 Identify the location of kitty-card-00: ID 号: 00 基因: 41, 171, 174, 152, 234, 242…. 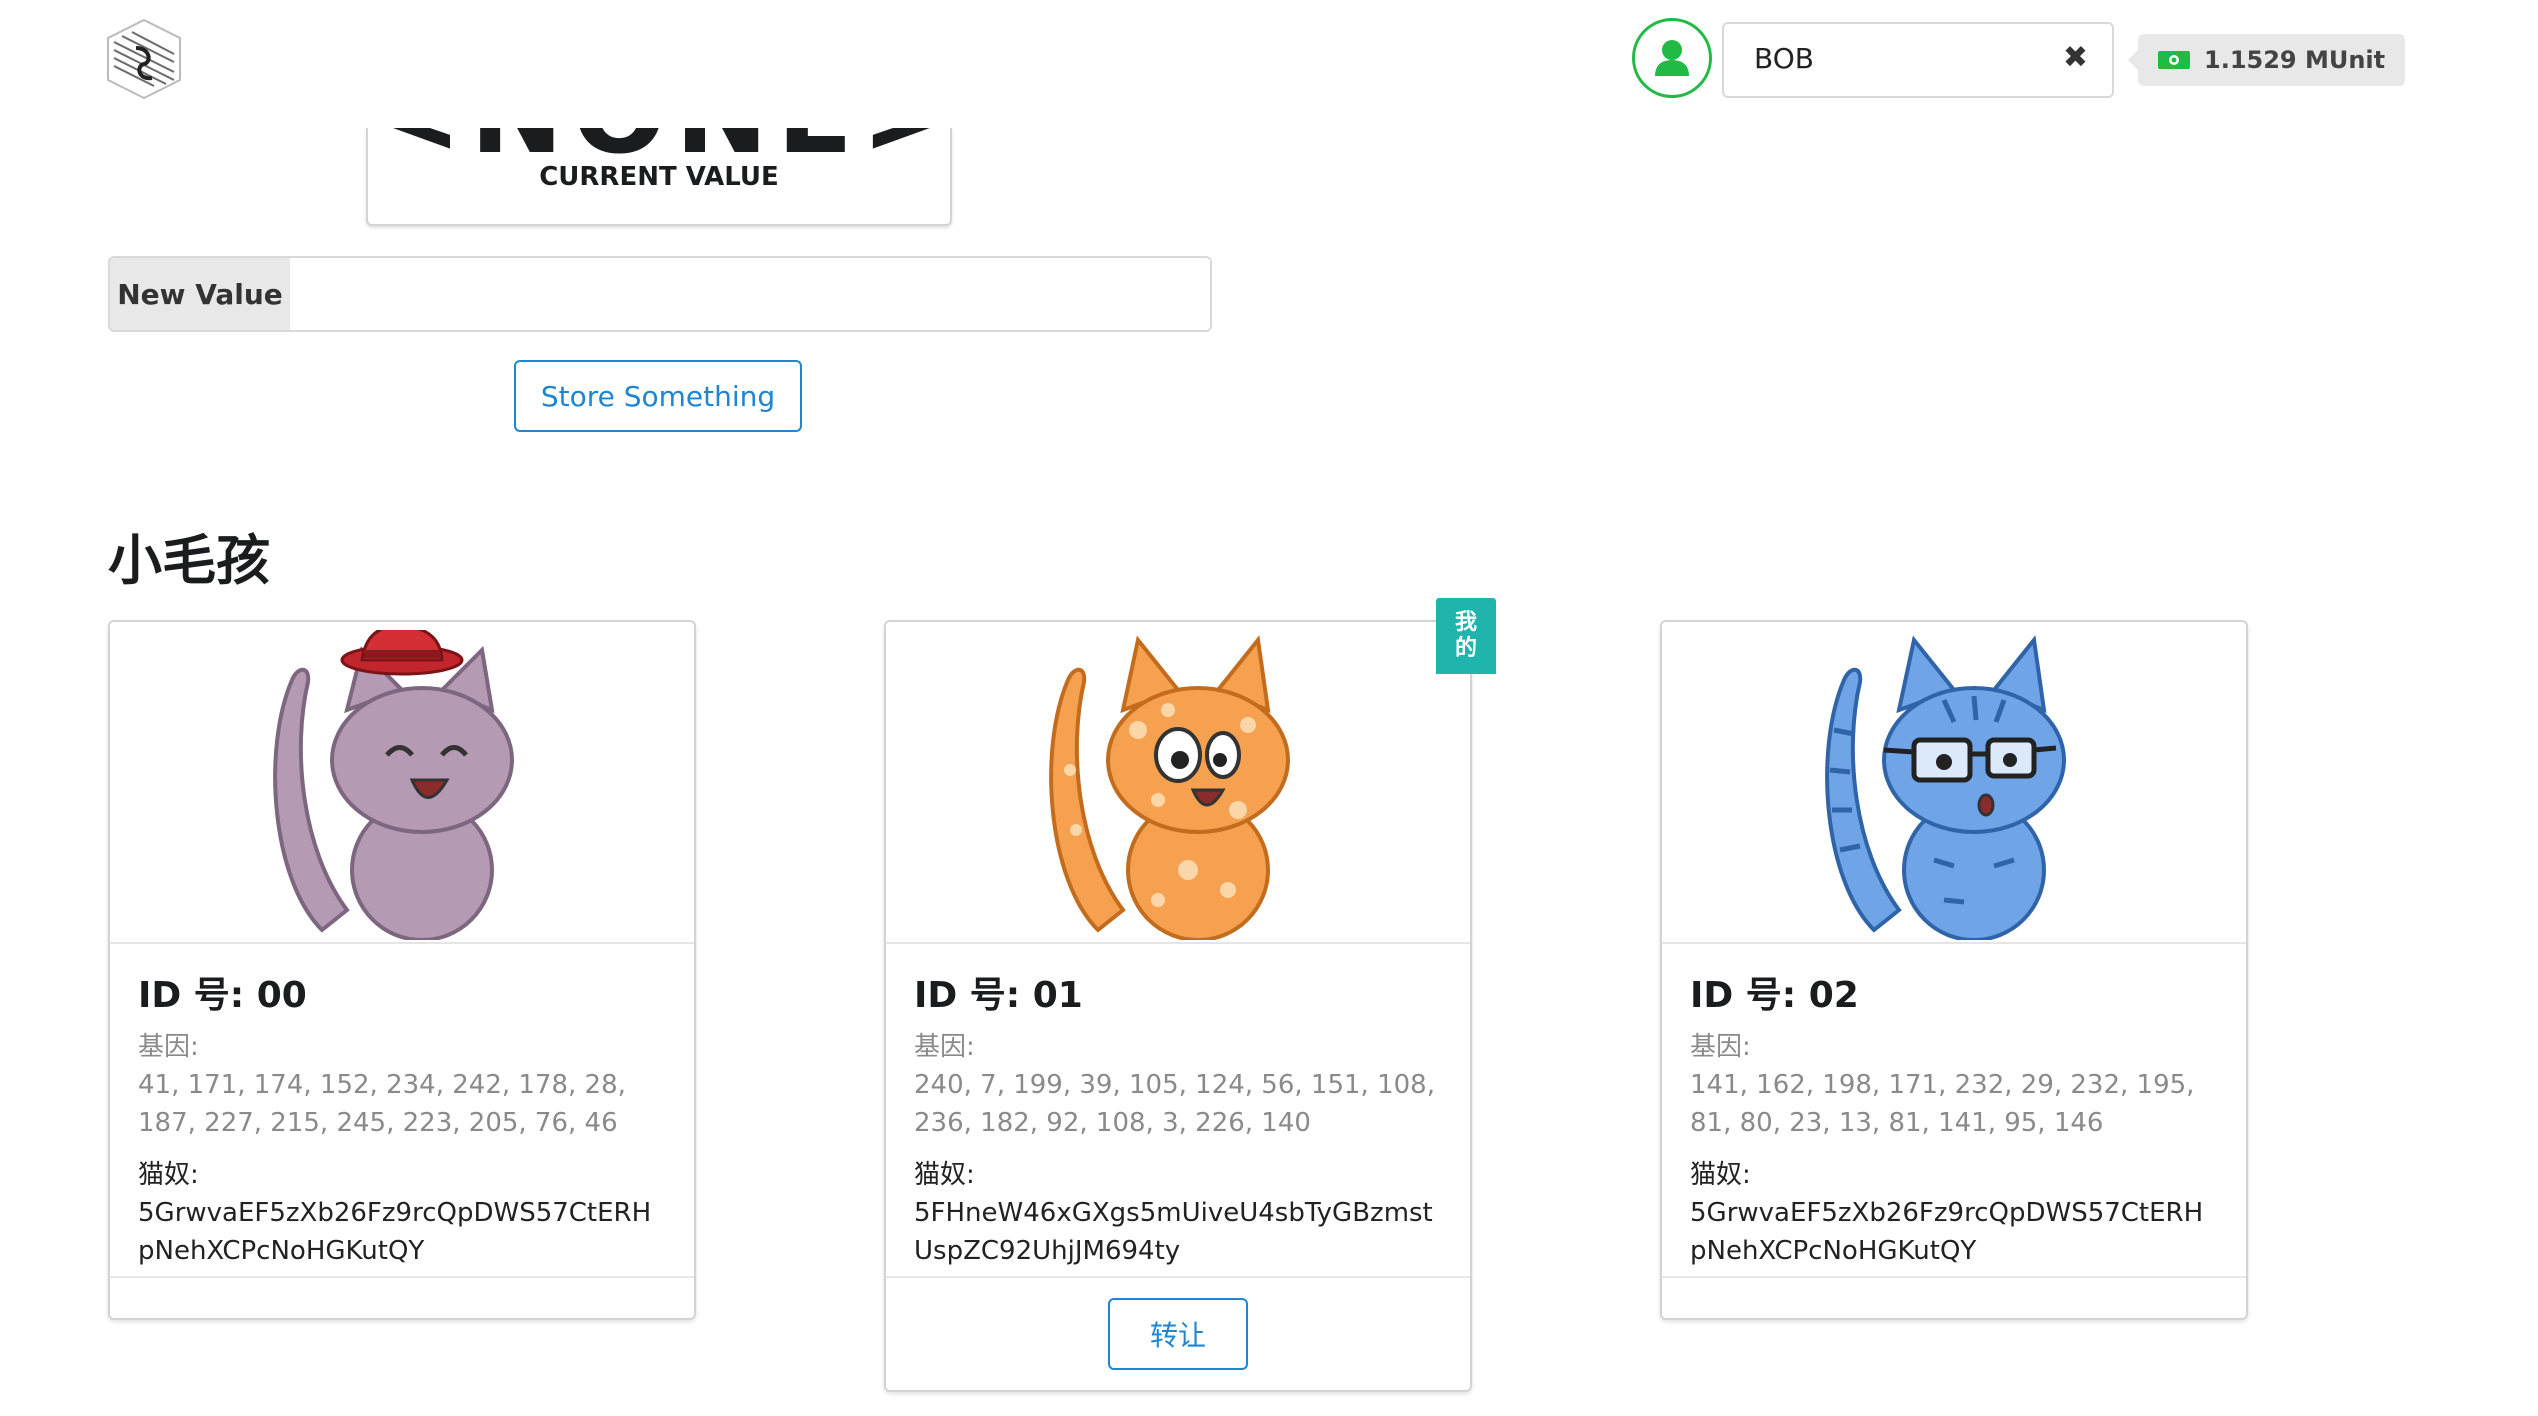
(402, 970).